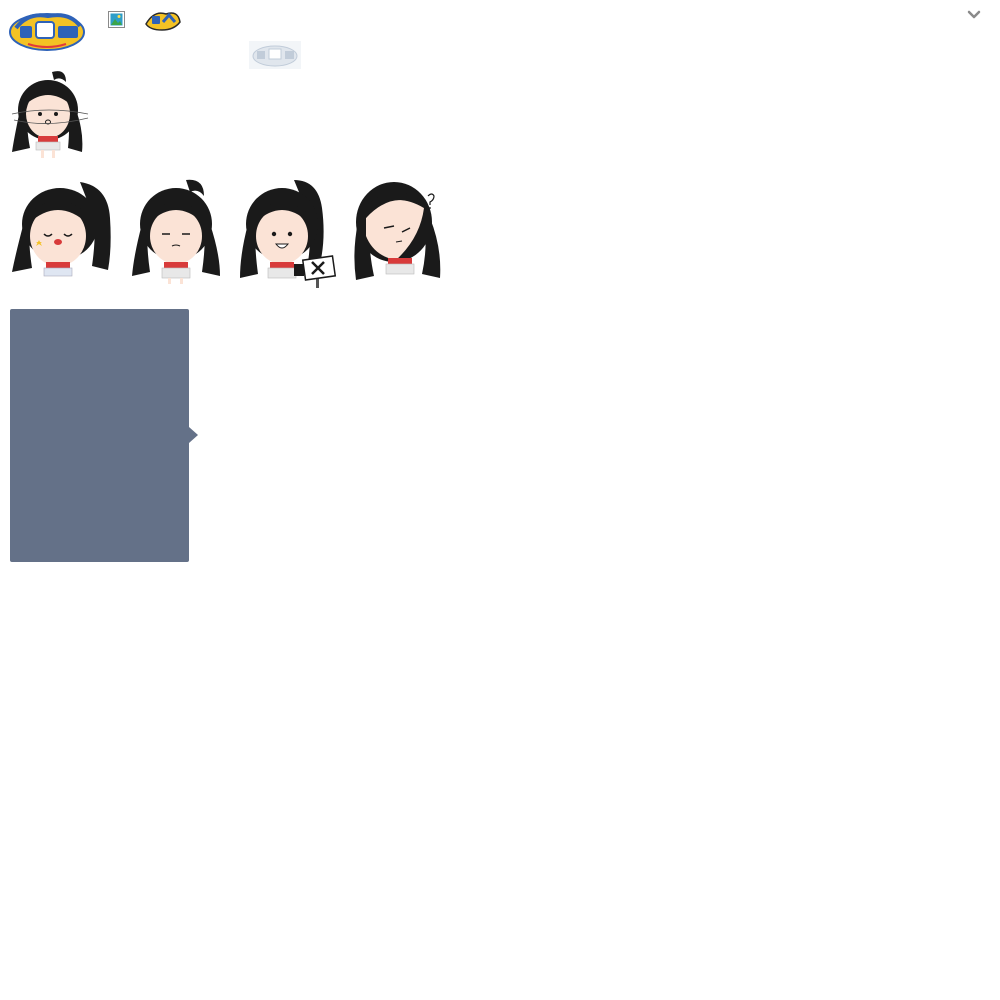  I want to click on sticker-preview-panel, so click(99, 435).